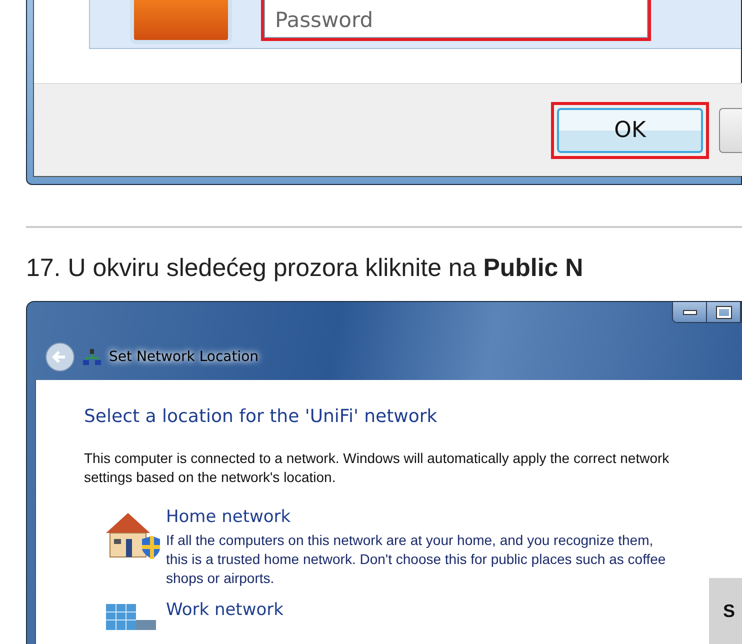 The width and height of the screenshot is (742, 644). Describe the element at coordinates (377, 468) in the screenshot. I see `intro-text: This computer is connected to a network. Windows will automatically apply the correct network settings based on the network's location.` at that location.